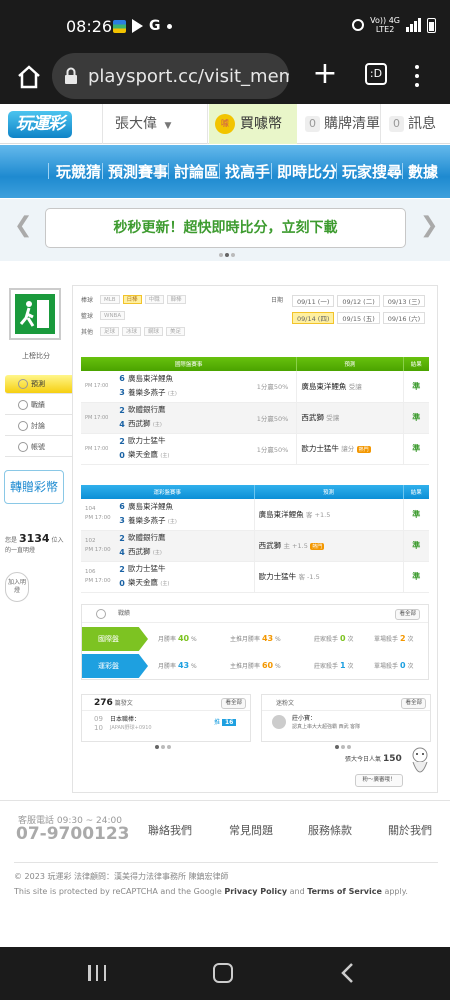 Image resolution: width=450 pixels, height=1000 pixels. Describe the element at coordinates (78, 171) in the screenshot. I see `nav-play-guess: 玩競猜` at that location.